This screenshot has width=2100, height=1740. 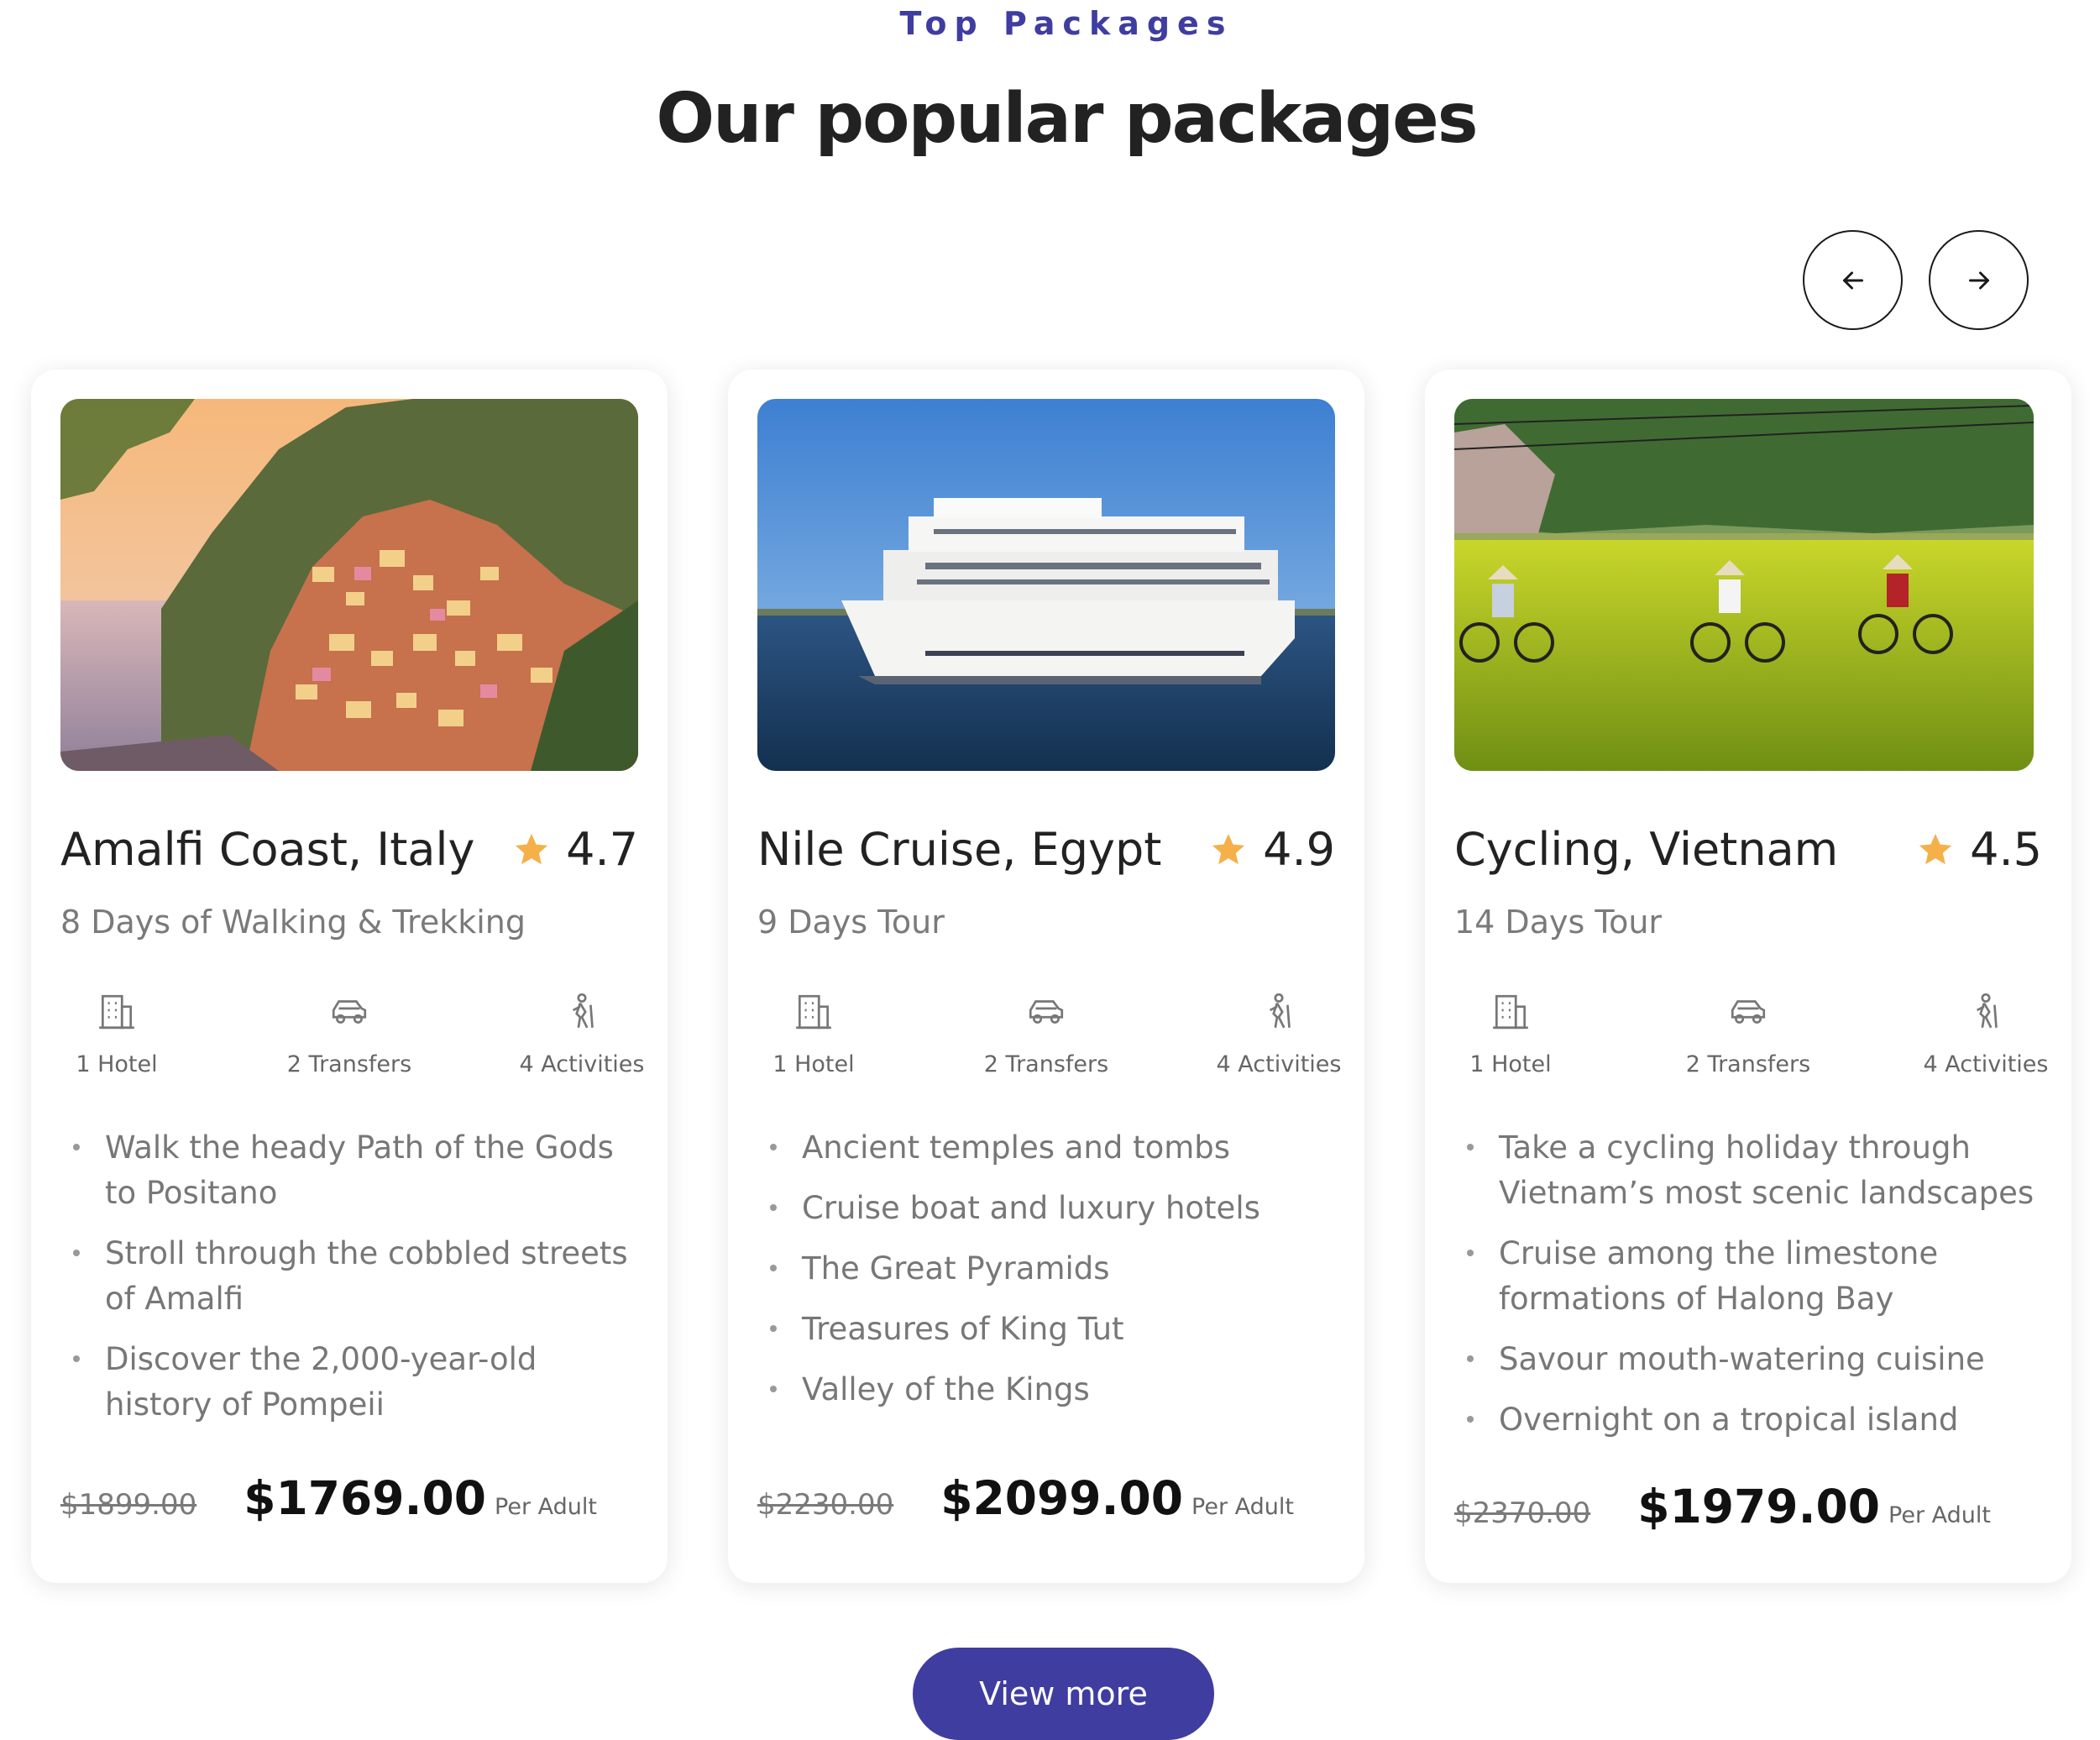 I want to click on price-row: $2230.00 $2099.00 Per Adult, so click(x=1025, y=1498).